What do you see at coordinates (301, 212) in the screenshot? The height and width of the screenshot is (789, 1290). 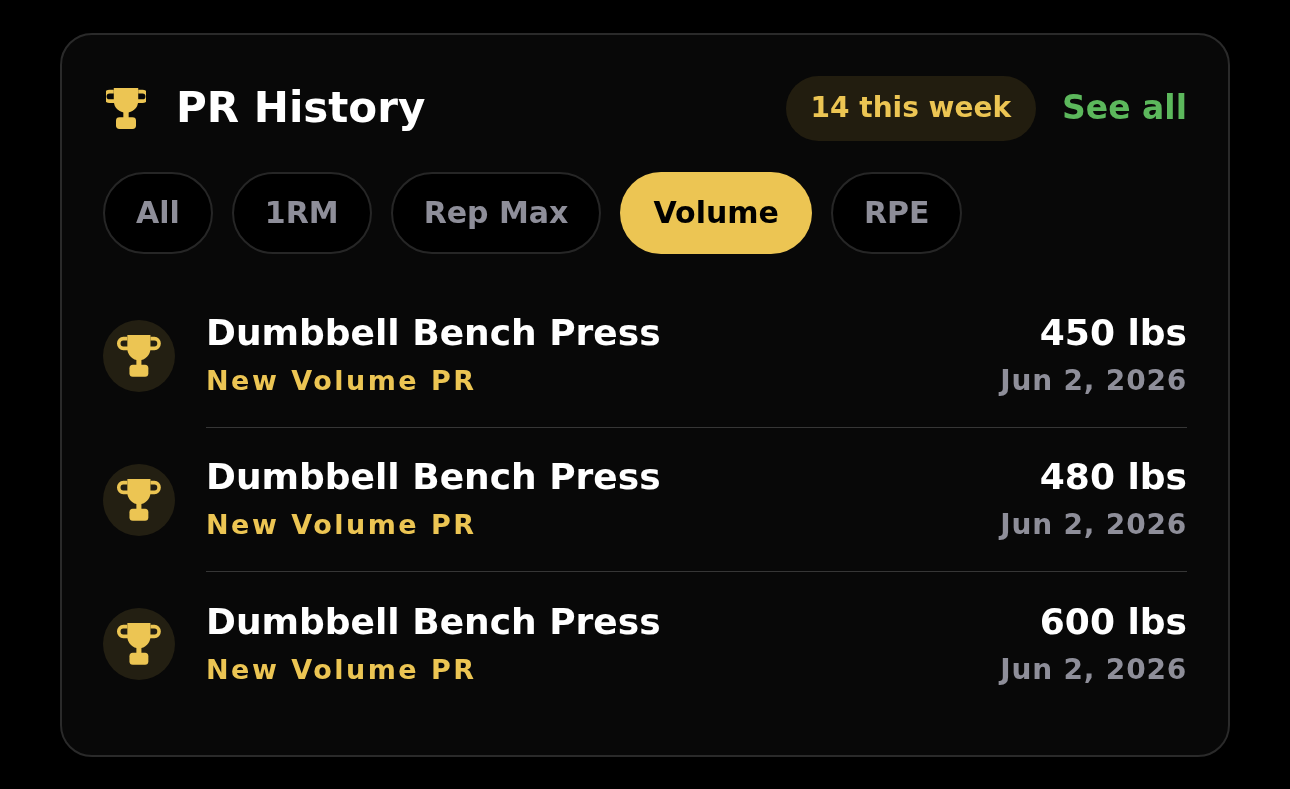 I see `filter-tab: 1RM` at bounding box center [301, 212].